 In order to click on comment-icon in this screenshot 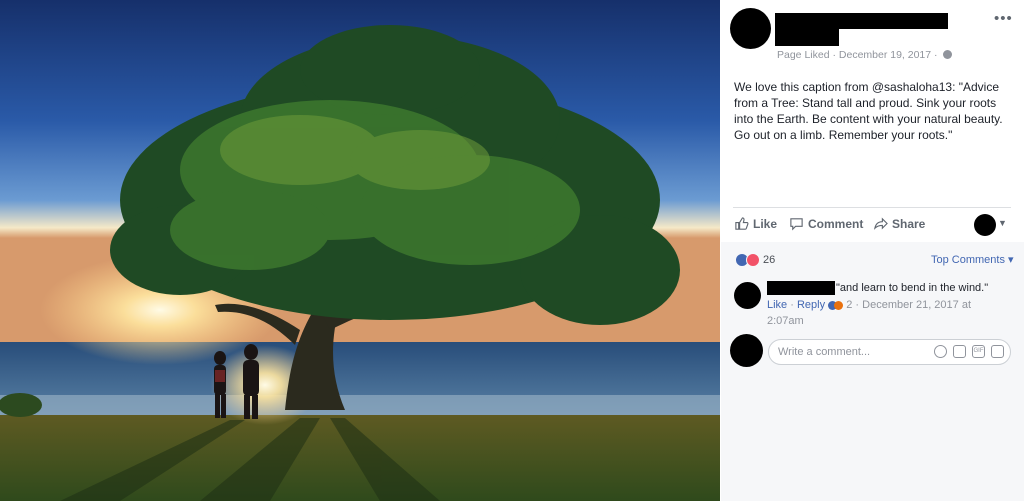, I will do `click(796, 224)`.